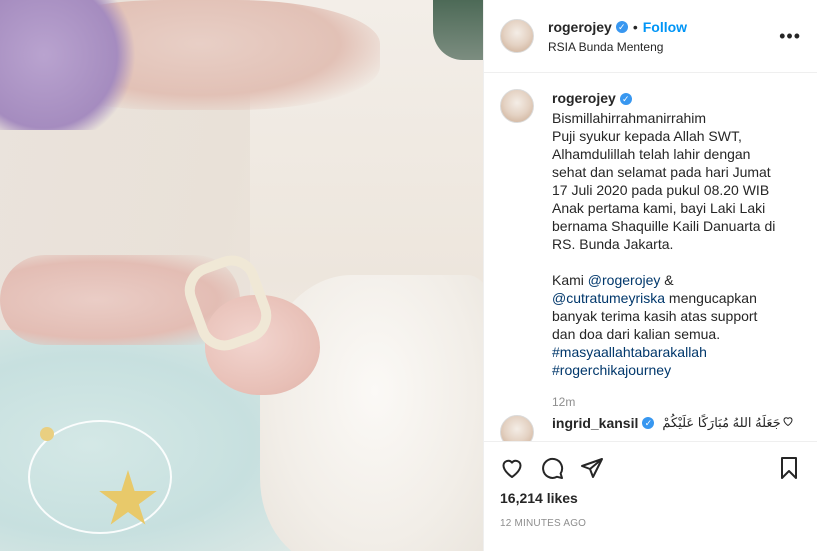 This screenshot has width=817, height=551. Describe the element at coordinates (790, 36) in the screenshot. I see `more-options-icon: •••` at that location.